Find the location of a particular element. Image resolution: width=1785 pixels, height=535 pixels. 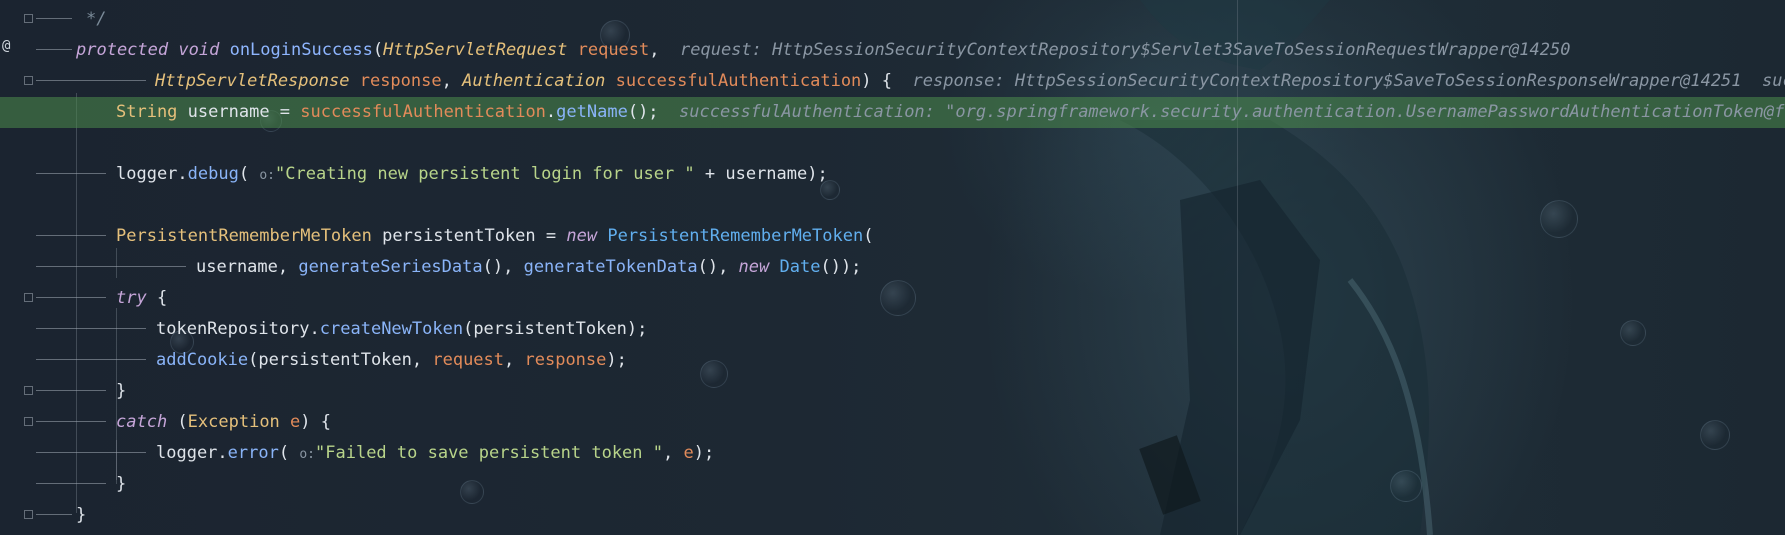

keyword: void is located at coordinates (199, 50).